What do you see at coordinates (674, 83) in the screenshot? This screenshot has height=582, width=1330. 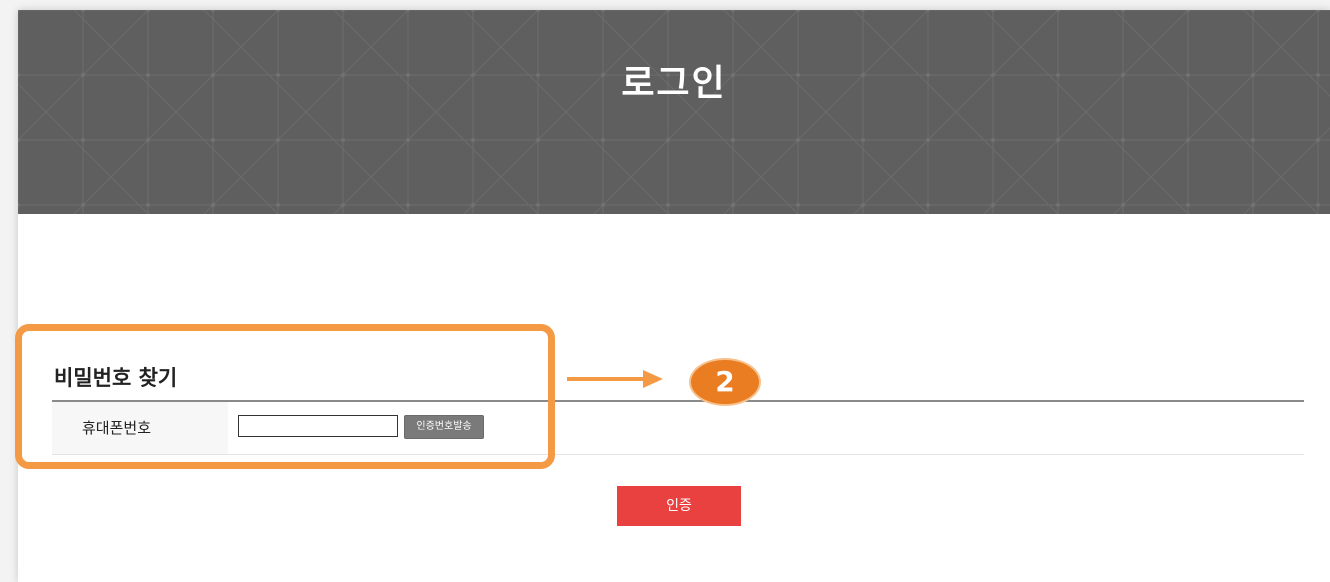 I see `page-title: 로그인` at bounding box center [674, 83].